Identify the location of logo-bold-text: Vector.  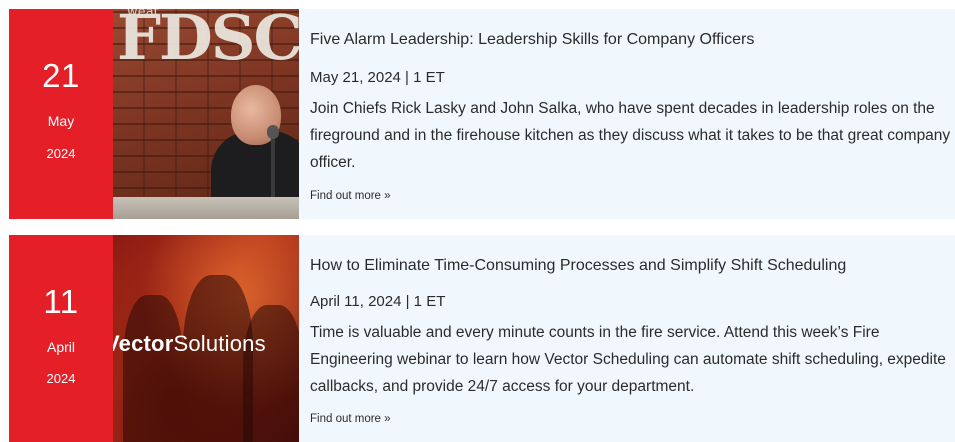
(143, 343).